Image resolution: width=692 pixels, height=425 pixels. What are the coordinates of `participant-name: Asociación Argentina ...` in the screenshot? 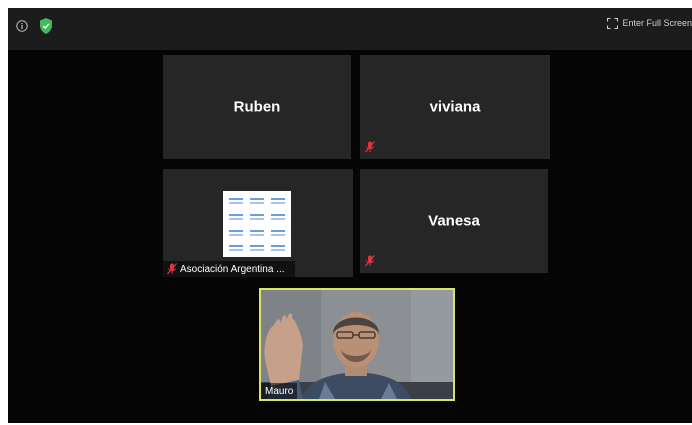 It's located at (232, 269).